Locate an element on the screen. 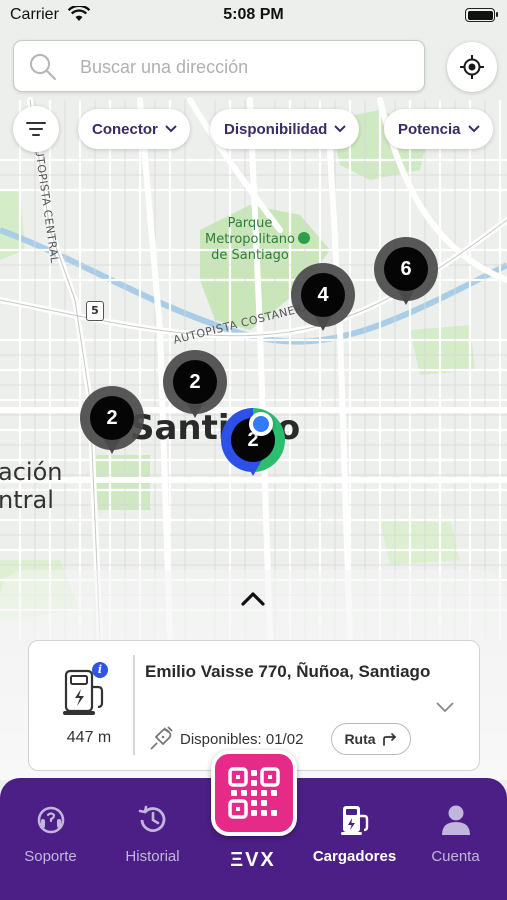 The image size is (507, 900). info-icon: i is located at coordinates (100, 670).